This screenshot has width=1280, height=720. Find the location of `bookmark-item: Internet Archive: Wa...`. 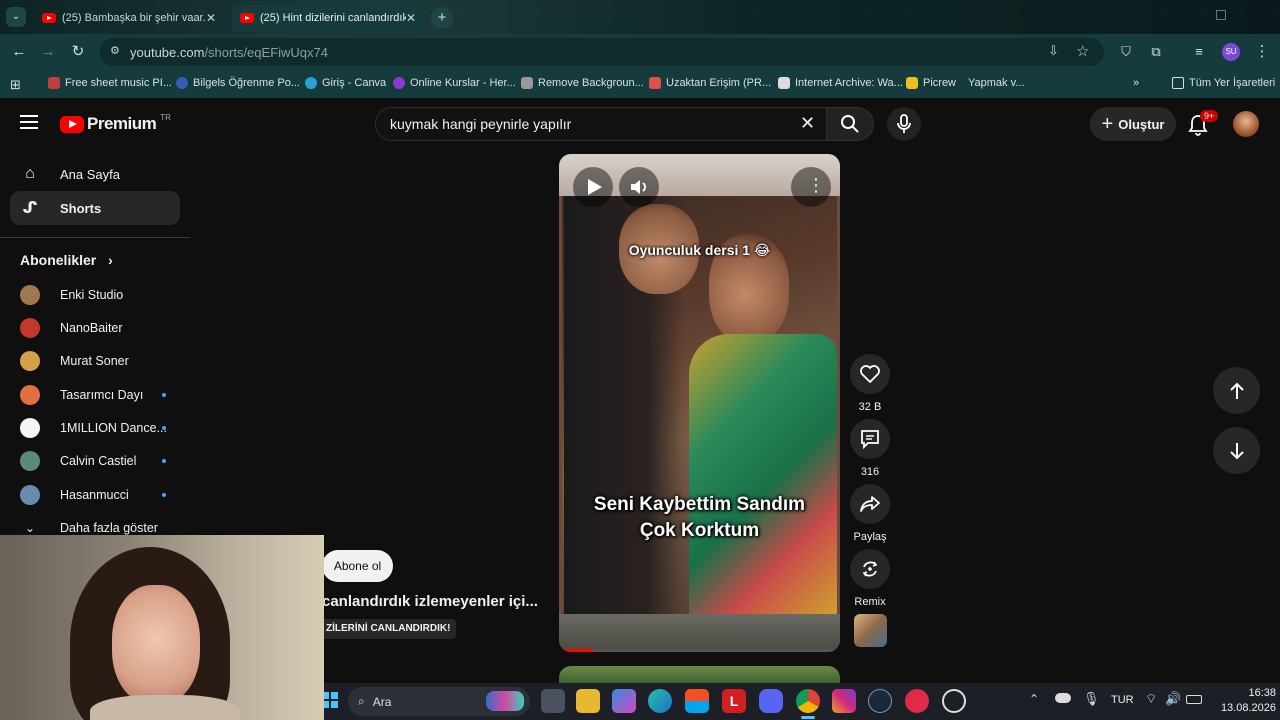

bookmark-item: Internet Archive: Wa... is located at coordinates (840, 83).